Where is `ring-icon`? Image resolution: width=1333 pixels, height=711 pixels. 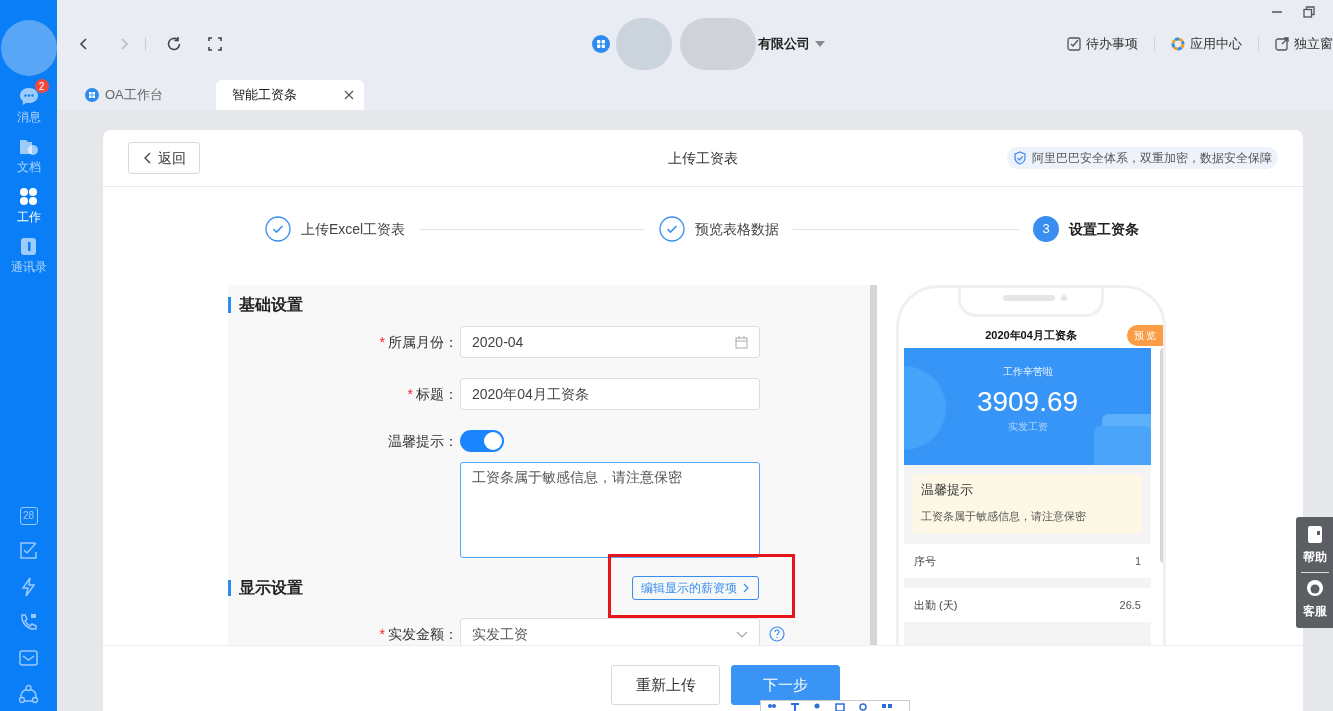 ring-icon is located at coordinates (1178, 44).